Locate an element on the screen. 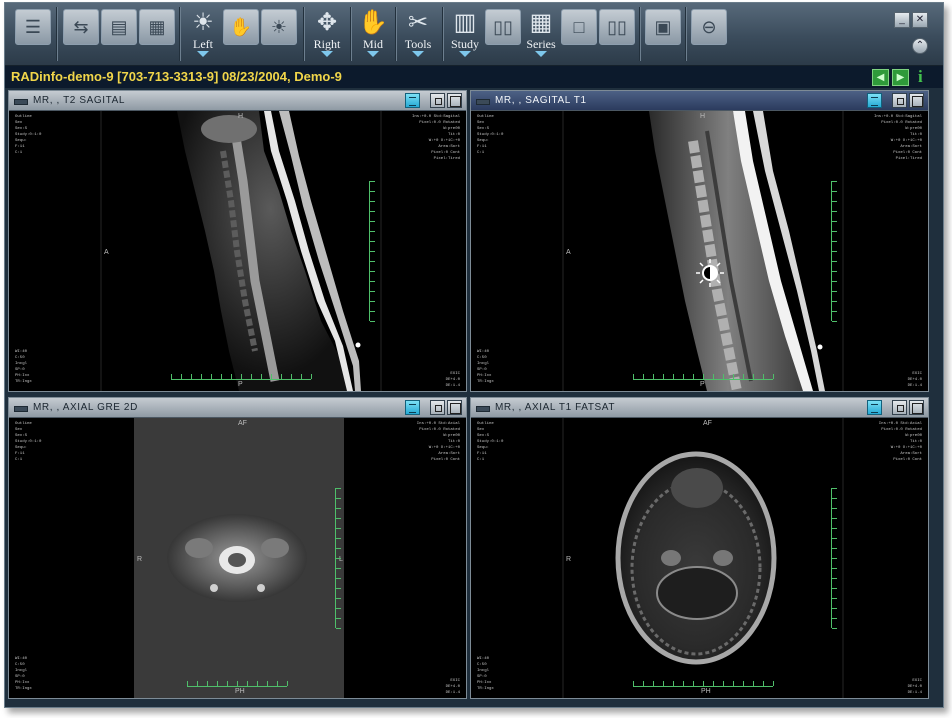 Image resolution: width=952 pixels, height=718 pixels. study-button: ▥ Study is located at coordinates (465, 34).